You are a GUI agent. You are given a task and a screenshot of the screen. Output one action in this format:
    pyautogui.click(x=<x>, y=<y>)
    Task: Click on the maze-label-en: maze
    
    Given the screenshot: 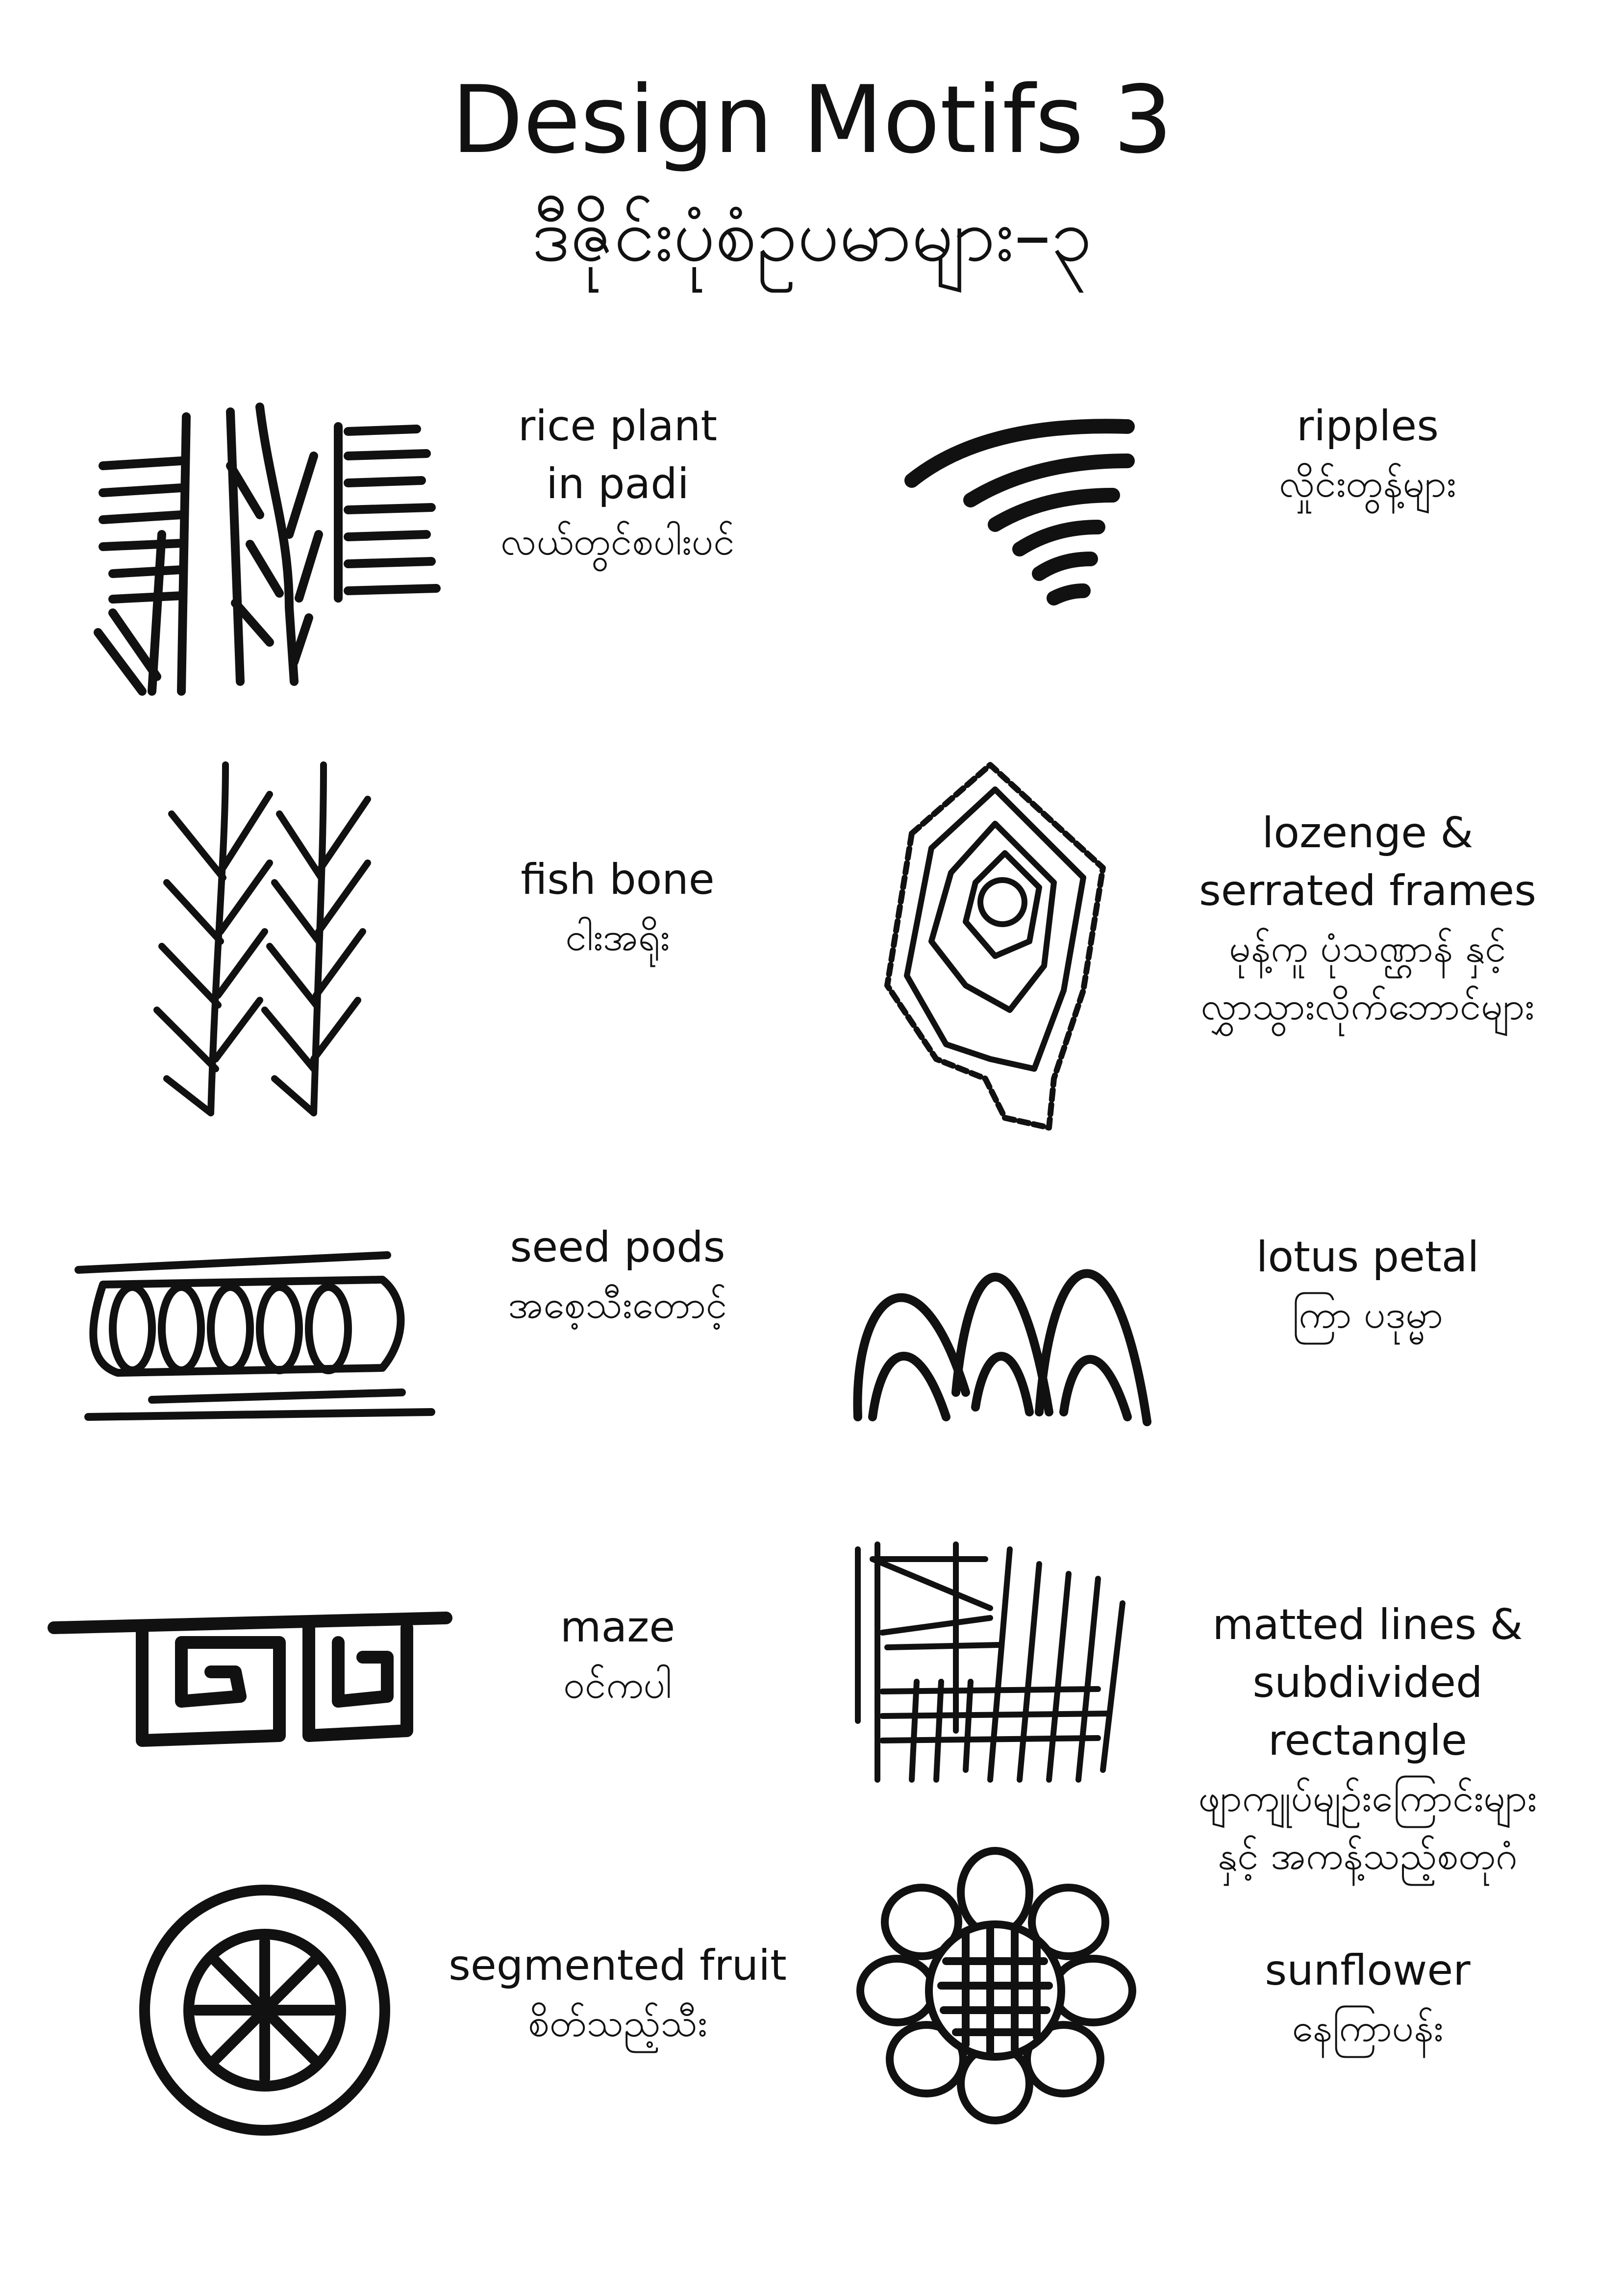 What is the action you would take?
    pyautogui.click(x=617, y=1627)
    